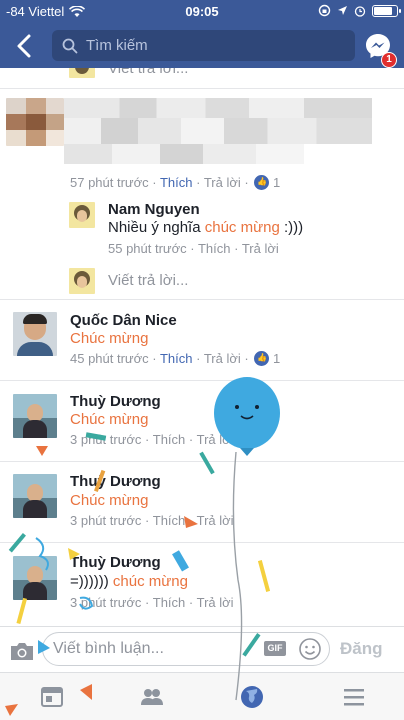 The height and width of the screenshot is (720, 404). Describe the element at coordinates (109, 182) in the screenshot. I see `comment-time: 57 phút trước` at that location.